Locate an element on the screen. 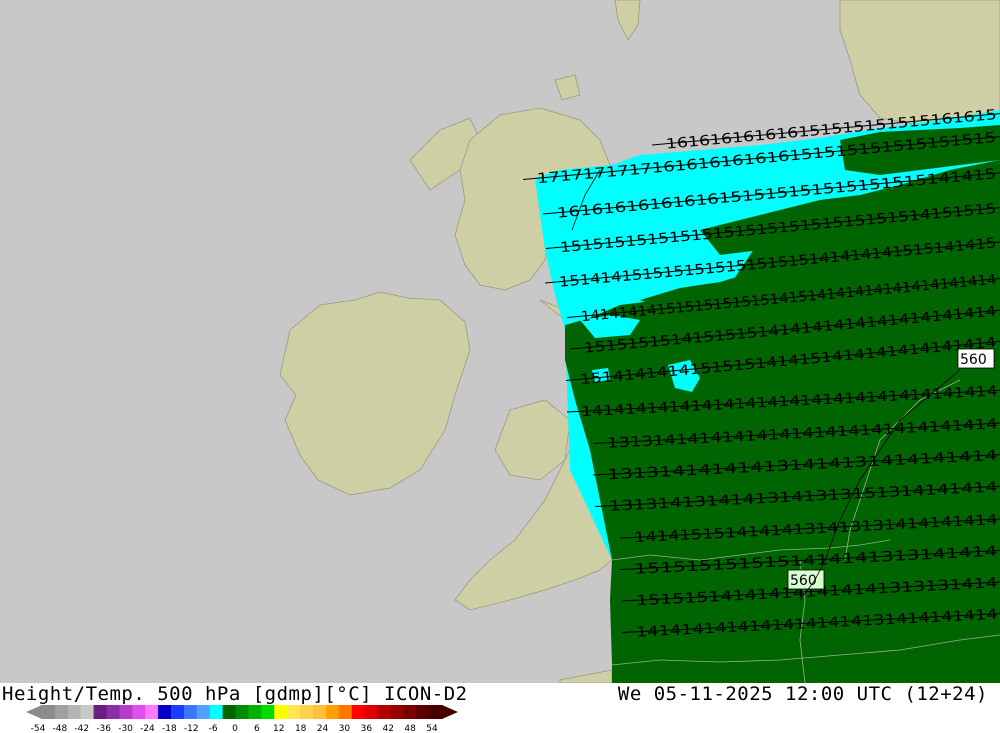 This screenshot has width=1000, height=733. legend-tick-label: 30 is located at coordinates (345, 728).